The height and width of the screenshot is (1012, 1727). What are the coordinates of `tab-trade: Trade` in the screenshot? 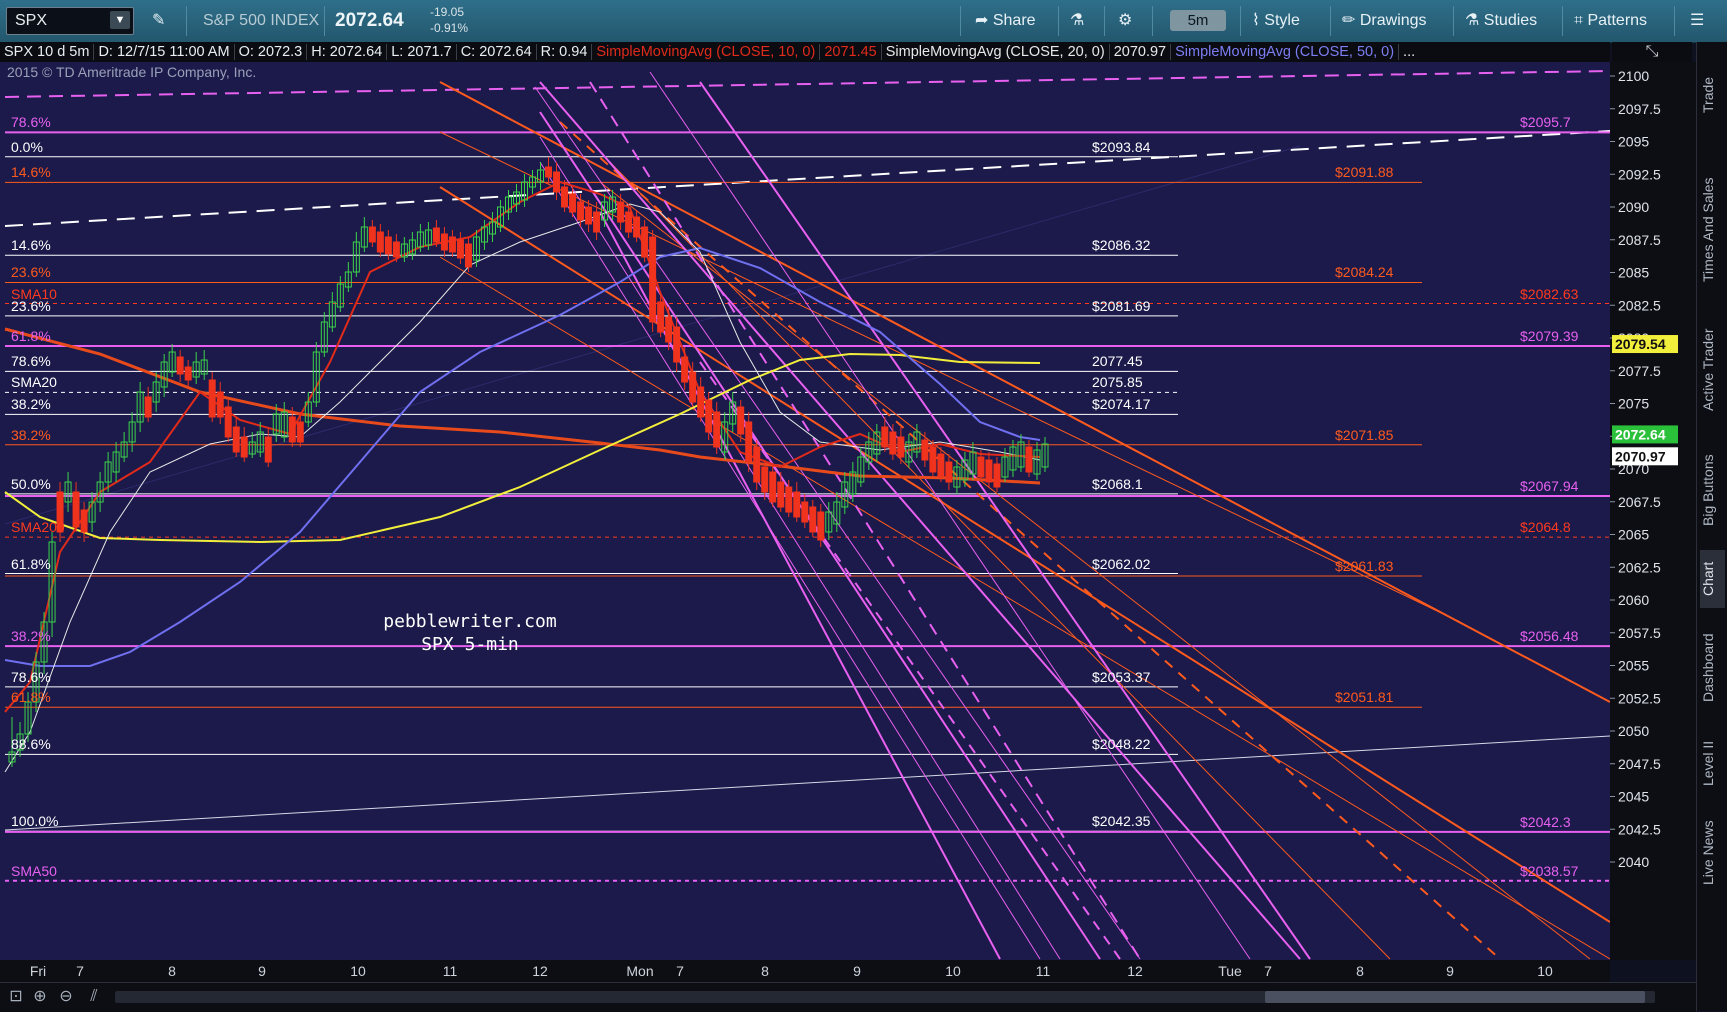 It's located at (1712, 95).